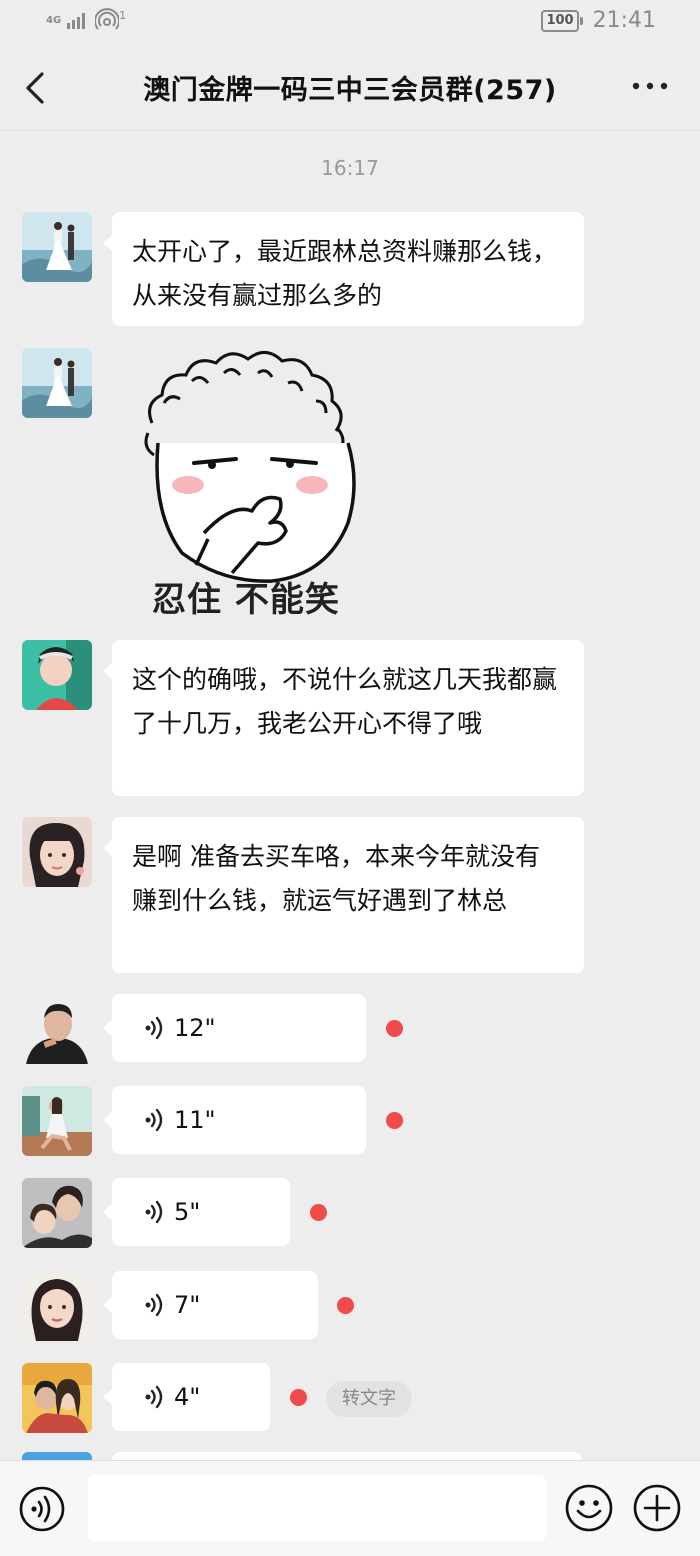 The width and height of the screenshot is (700, 1556). What do you see at coordinates (123, 15) in the screenshot?
I see `hotspot-badge: 1` at bounding box center [123, 15].